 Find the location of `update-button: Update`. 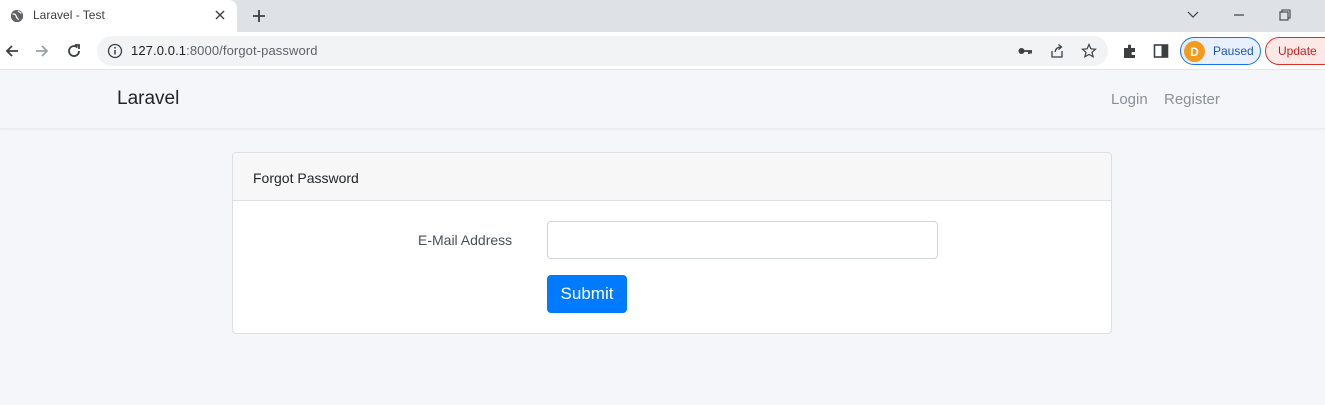

update-button: Update is located at coordinates (1295, 51).